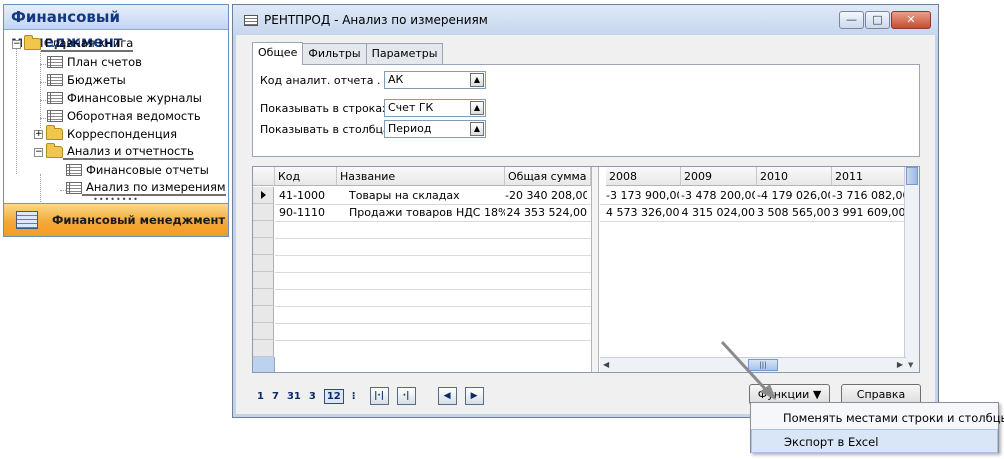 Image resolution: width=1004 pixels, height=459 pixels. What do you see at coordinates (124, 98) in the screenshot?
I see `tree-item-financial-journals: Финансовые журналы` at bounding box center [124, 98].